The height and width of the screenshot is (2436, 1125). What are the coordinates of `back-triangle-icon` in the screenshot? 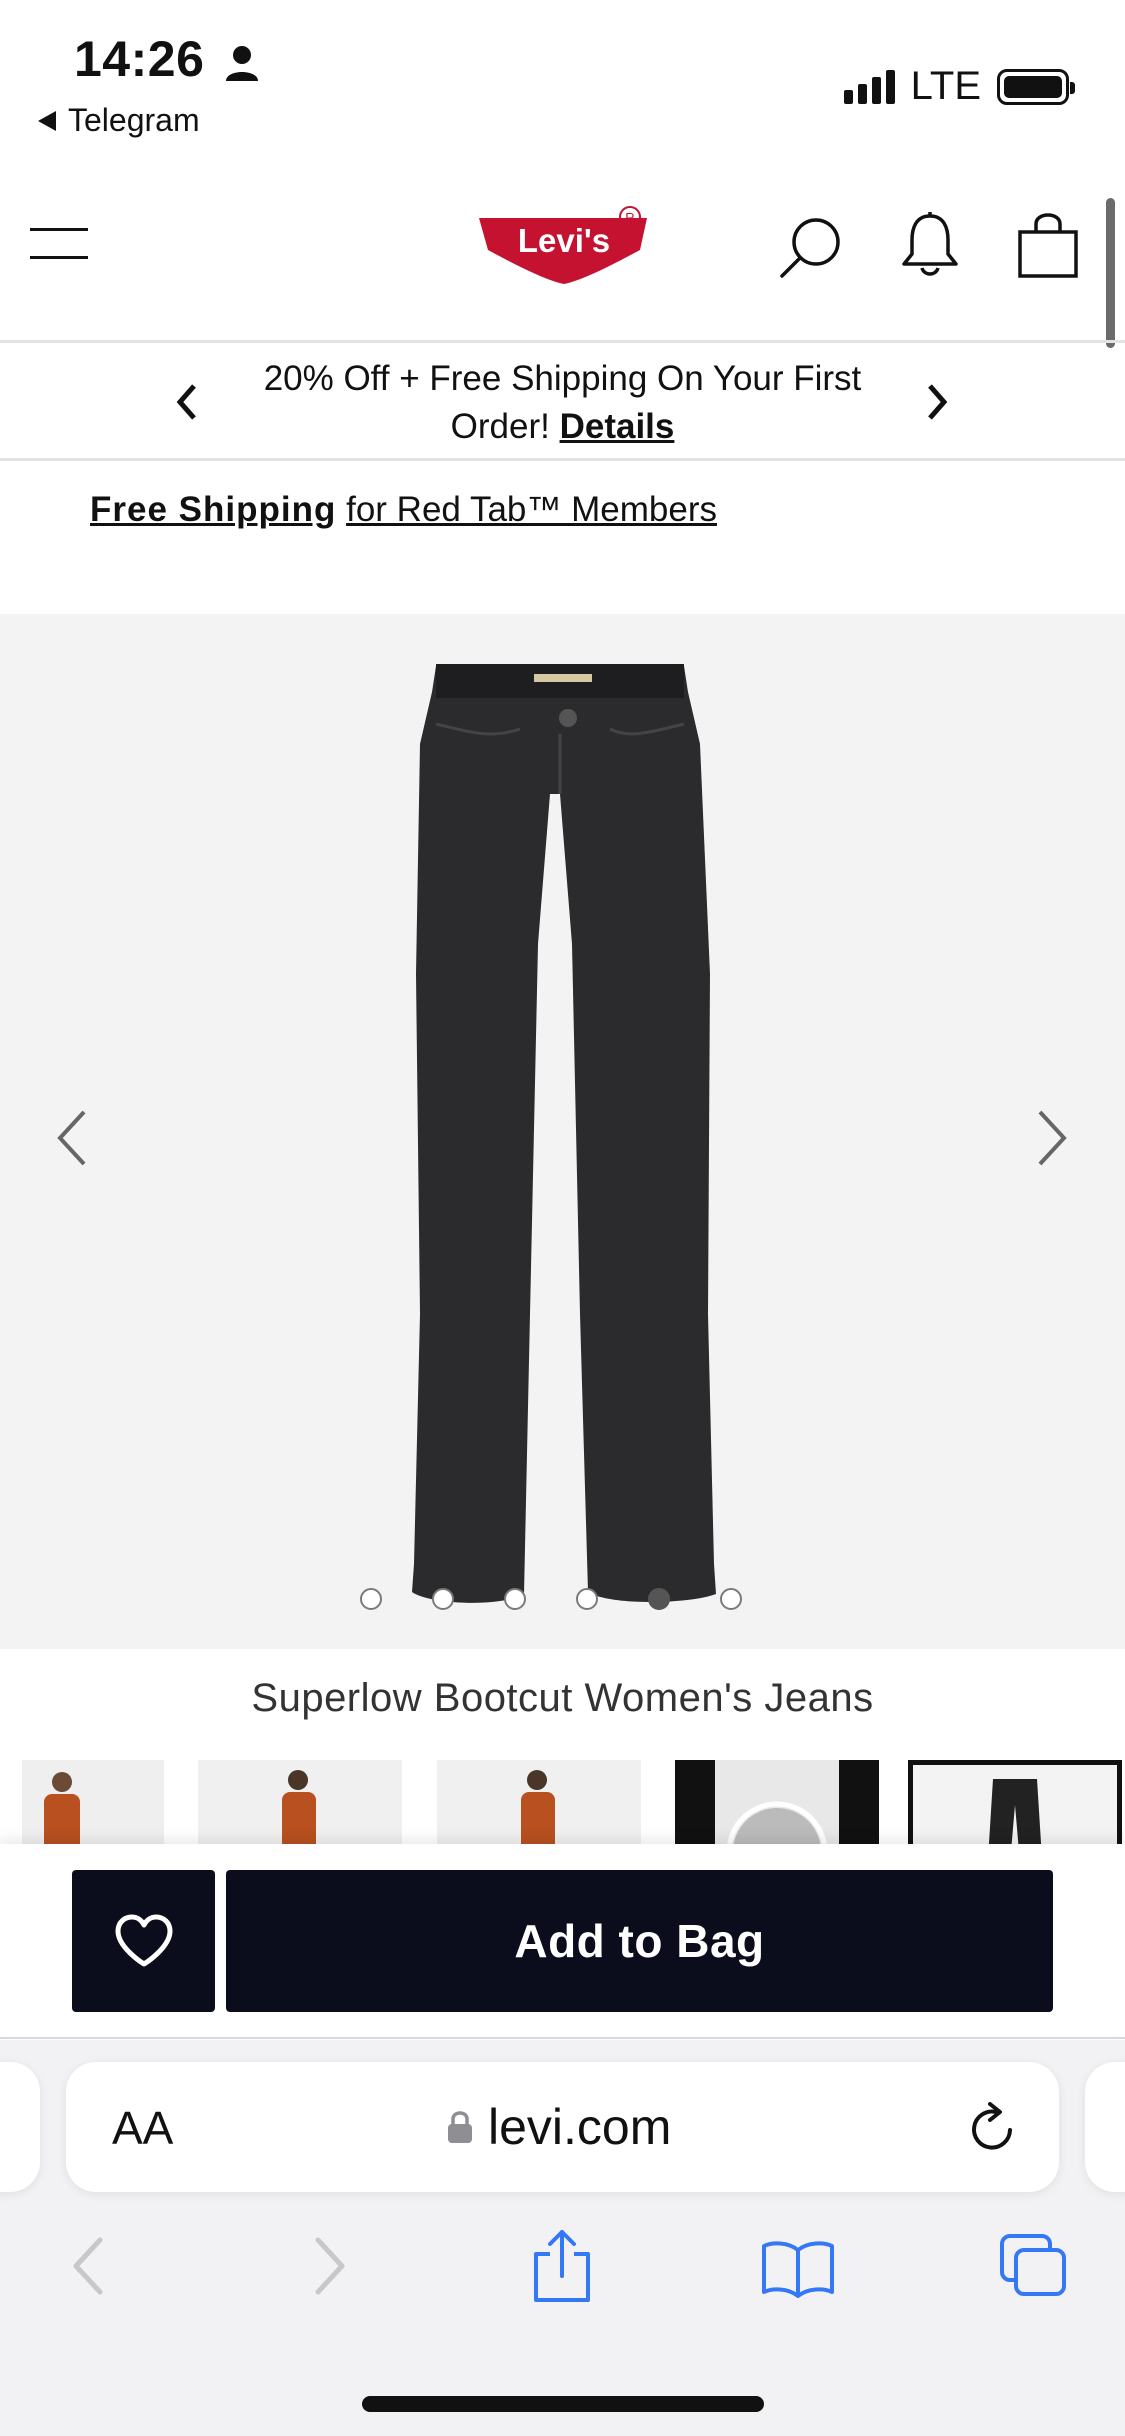 It's located at (47, 120).